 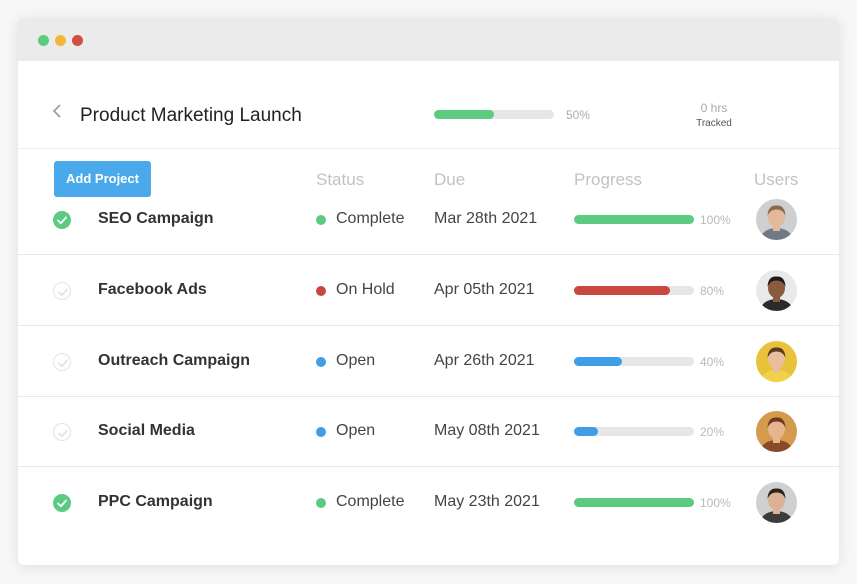 I want to click on window-minimize-dot, so click(x=60, y=40).